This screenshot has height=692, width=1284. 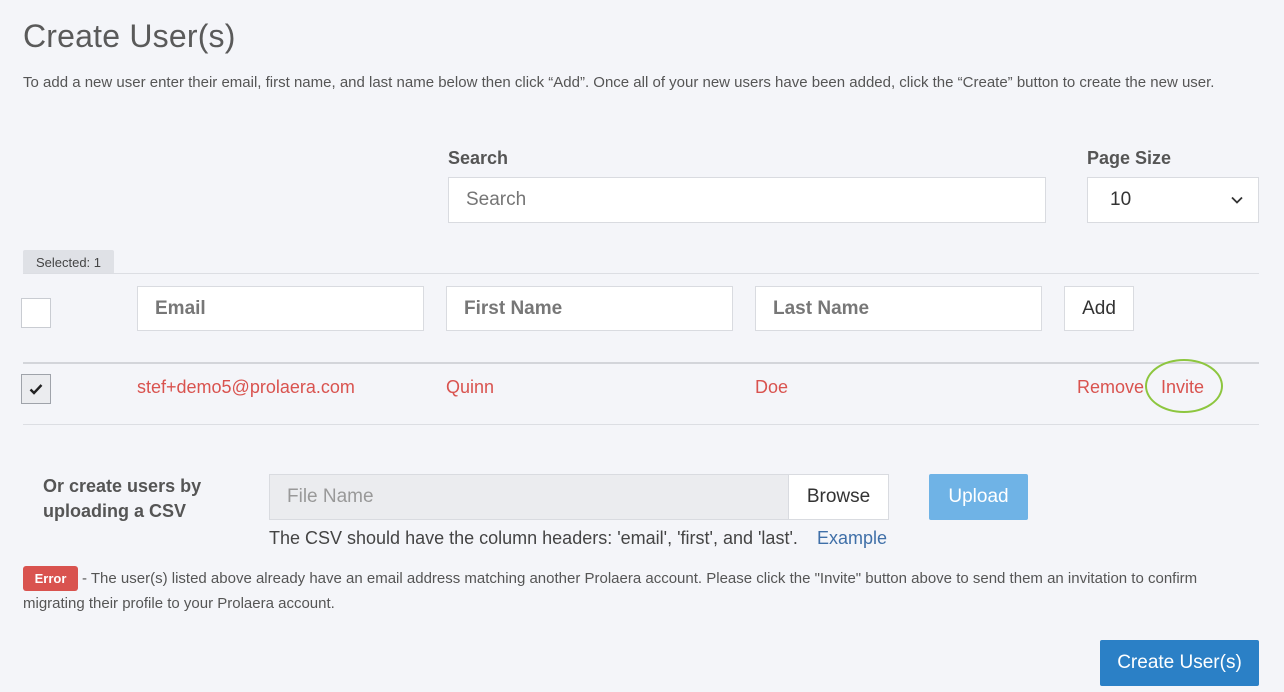 What do you see at coordinates (1129, 158) in the screenshot?
I see `page-size-label: Page Size` at bounding box center [1129, 158].